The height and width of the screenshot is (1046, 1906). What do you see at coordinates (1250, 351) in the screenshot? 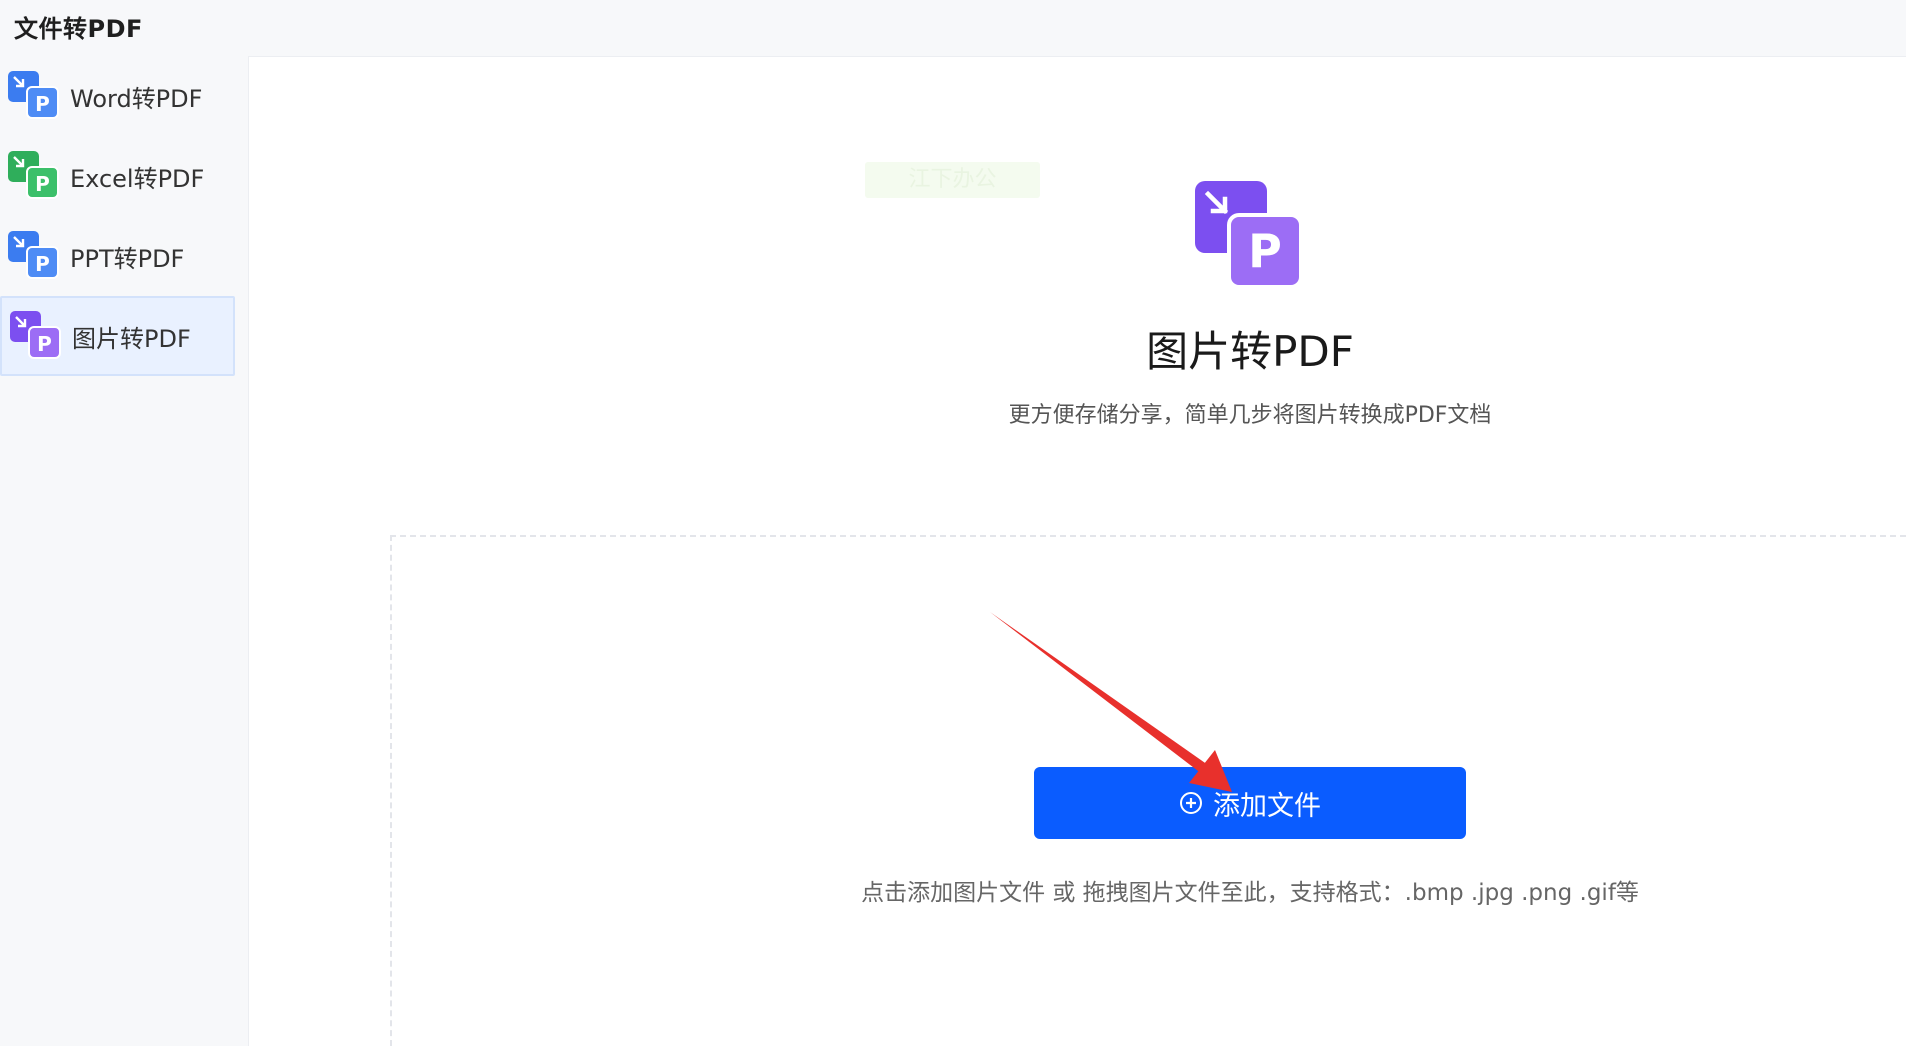
I see `page-title: 图片转PDF` at bounding box center [1250, 351].